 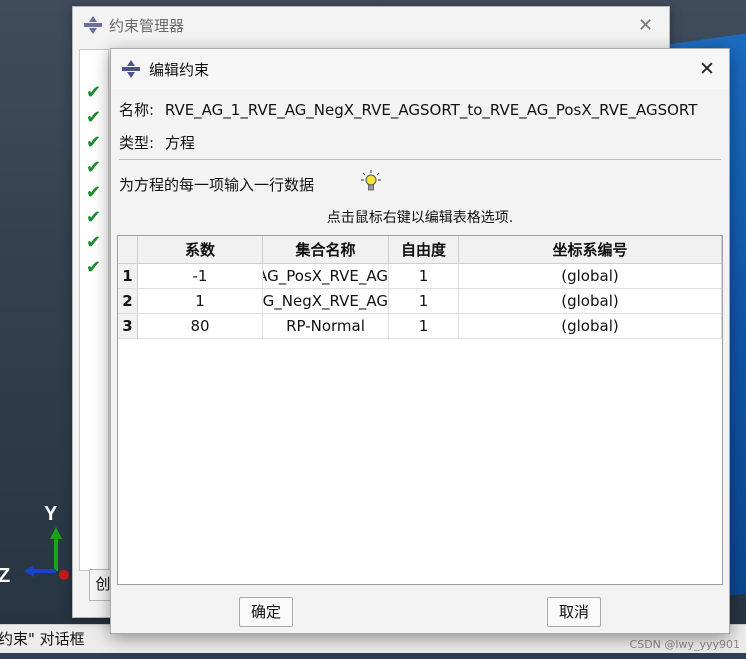 I want to click on cell-coefficient: 1, so click(x=200, y=301).